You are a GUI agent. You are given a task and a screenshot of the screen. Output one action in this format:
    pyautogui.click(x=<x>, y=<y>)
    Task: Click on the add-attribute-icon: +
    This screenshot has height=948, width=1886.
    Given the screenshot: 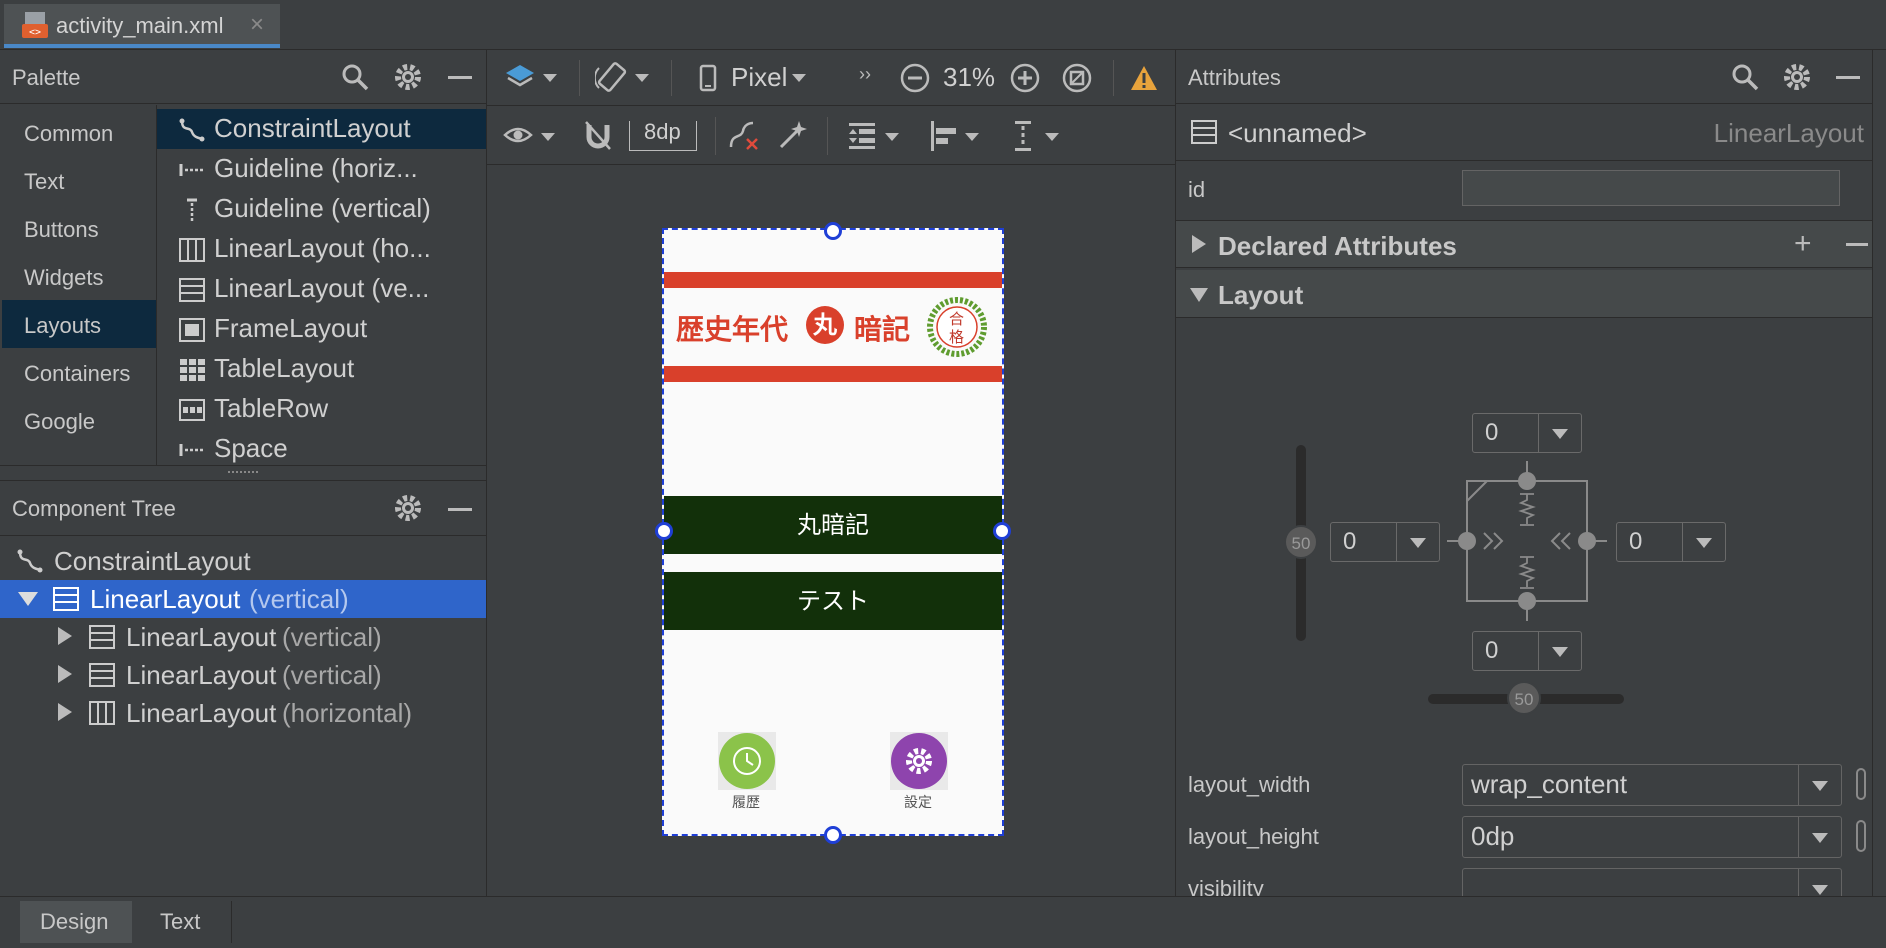 What is the action you would take?
    pyautogui.click(x=1803, y=244)
    